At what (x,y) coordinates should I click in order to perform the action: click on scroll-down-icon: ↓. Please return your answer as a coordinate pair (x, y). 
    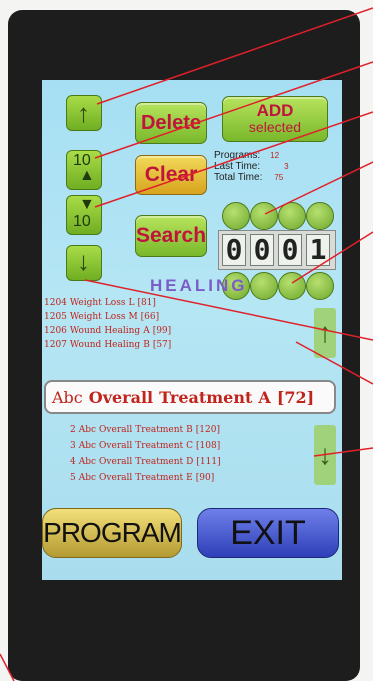
    Looking at the image, I should click on (325, 455).